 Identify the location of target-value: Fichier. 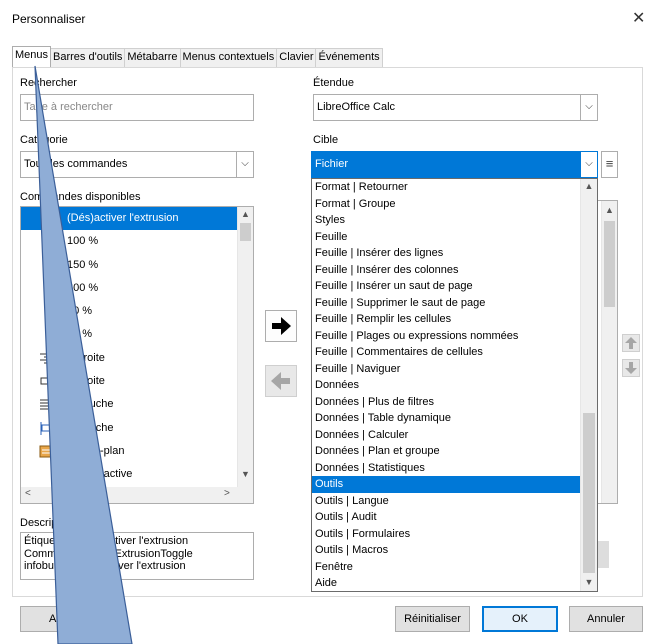
(332, 164).